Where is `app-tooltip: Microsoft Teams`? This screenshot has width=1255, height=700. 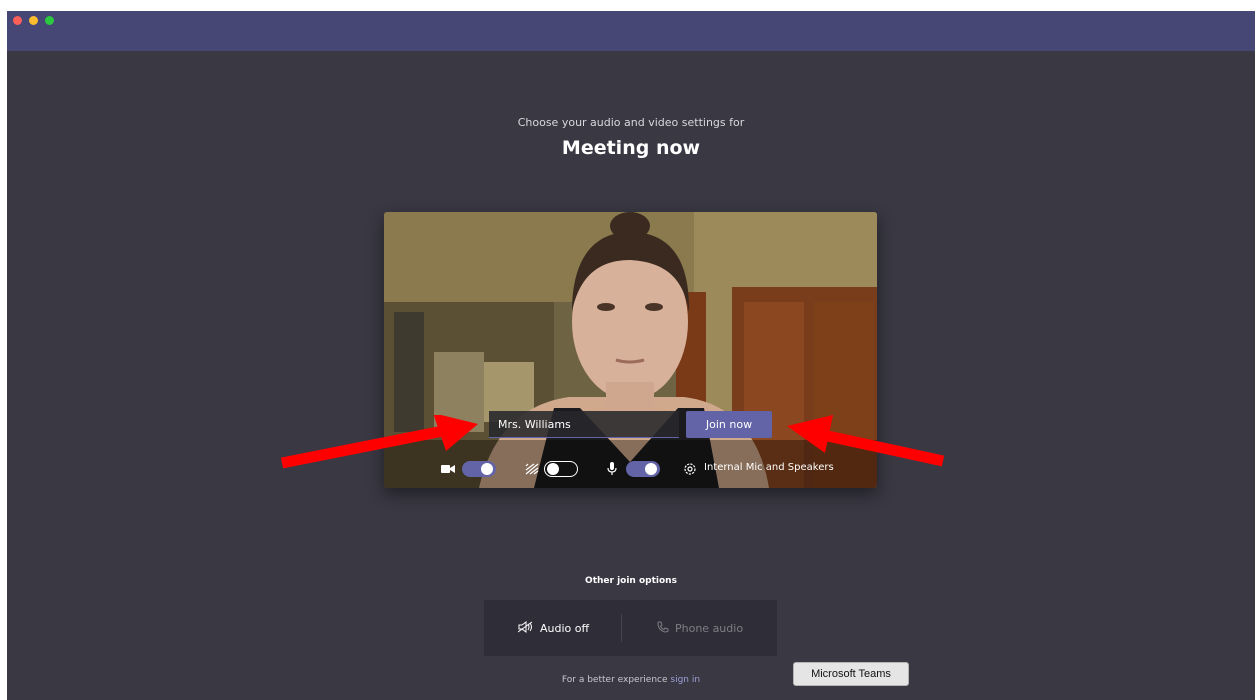 app-tooltip: Microsoft Teams is located at coordinates (851, 674).